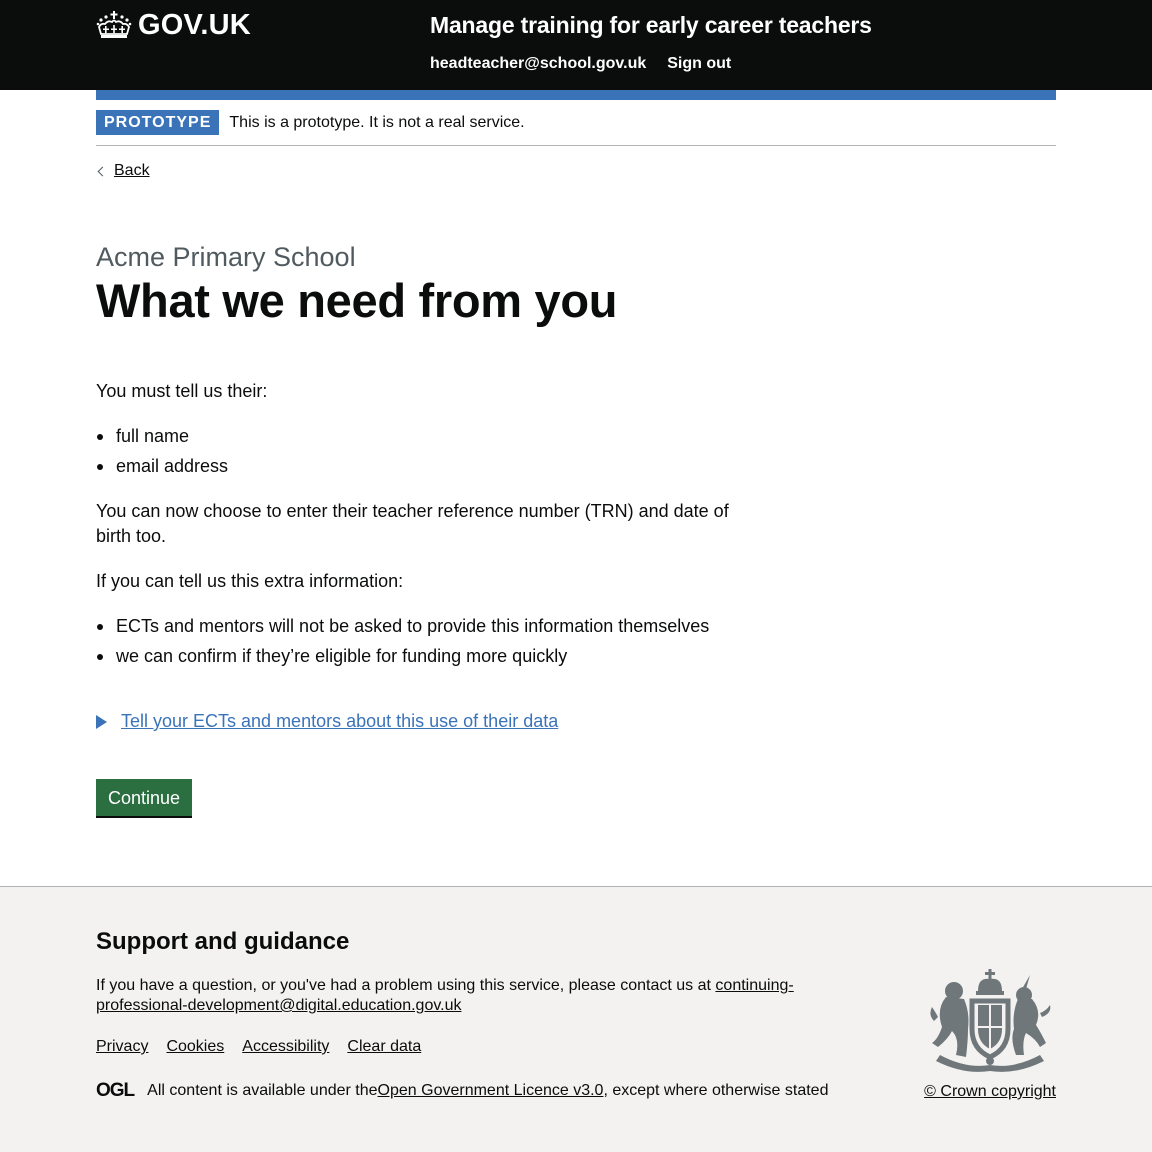 The image size is (1152, 1152). Describe the element at coordinates (182, 391) in the screenshot. I see `intro-text: You must tell us their:` at that location.